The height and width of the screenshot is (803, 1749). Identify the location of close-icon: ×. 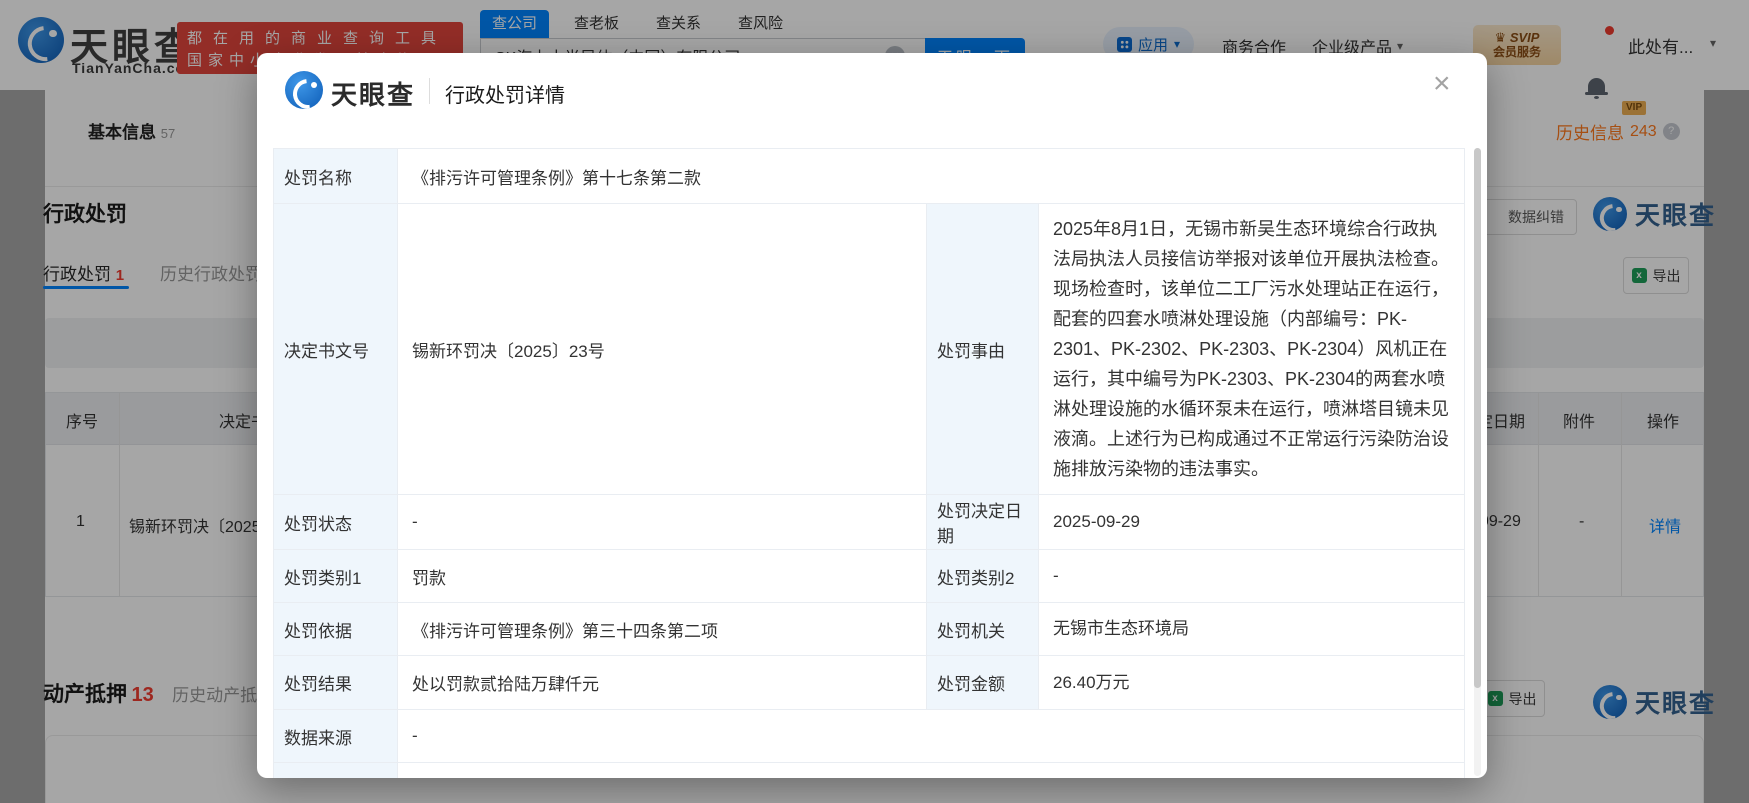
(1442, 84).